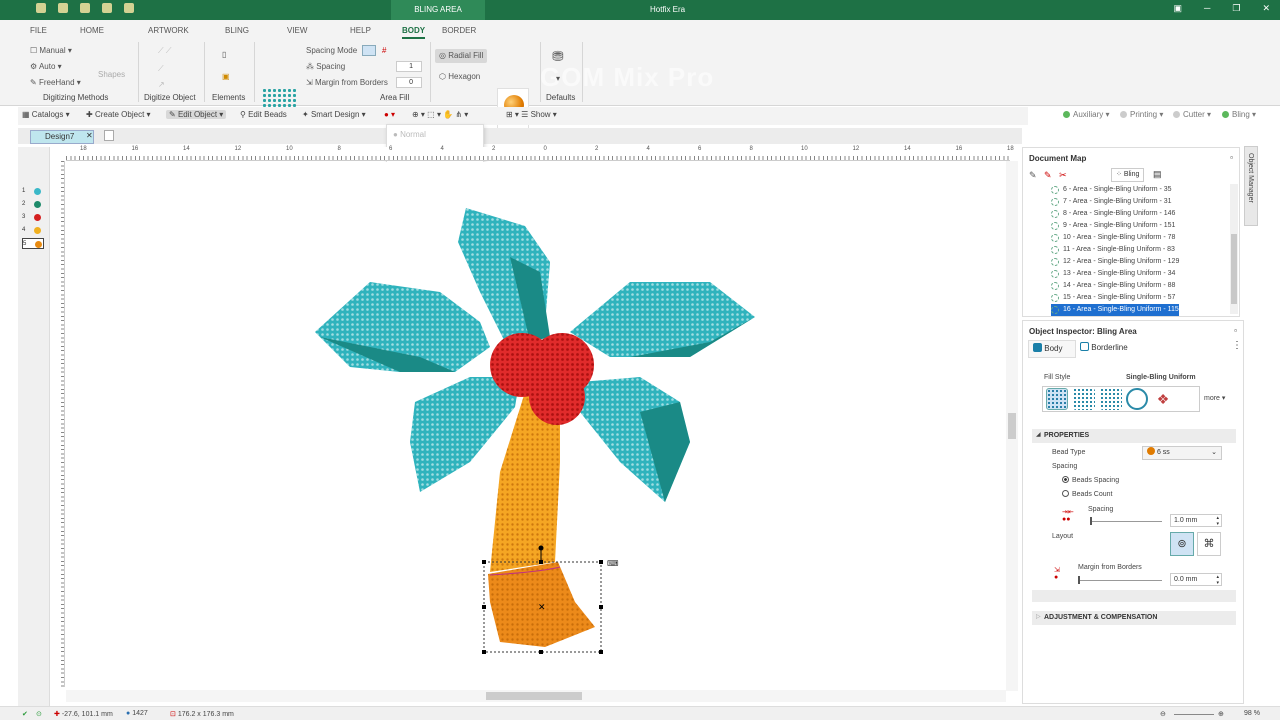  Describe the element at coordinates (1048, 175) in the screenshot. I see `pen-icon: ✎` at that location.